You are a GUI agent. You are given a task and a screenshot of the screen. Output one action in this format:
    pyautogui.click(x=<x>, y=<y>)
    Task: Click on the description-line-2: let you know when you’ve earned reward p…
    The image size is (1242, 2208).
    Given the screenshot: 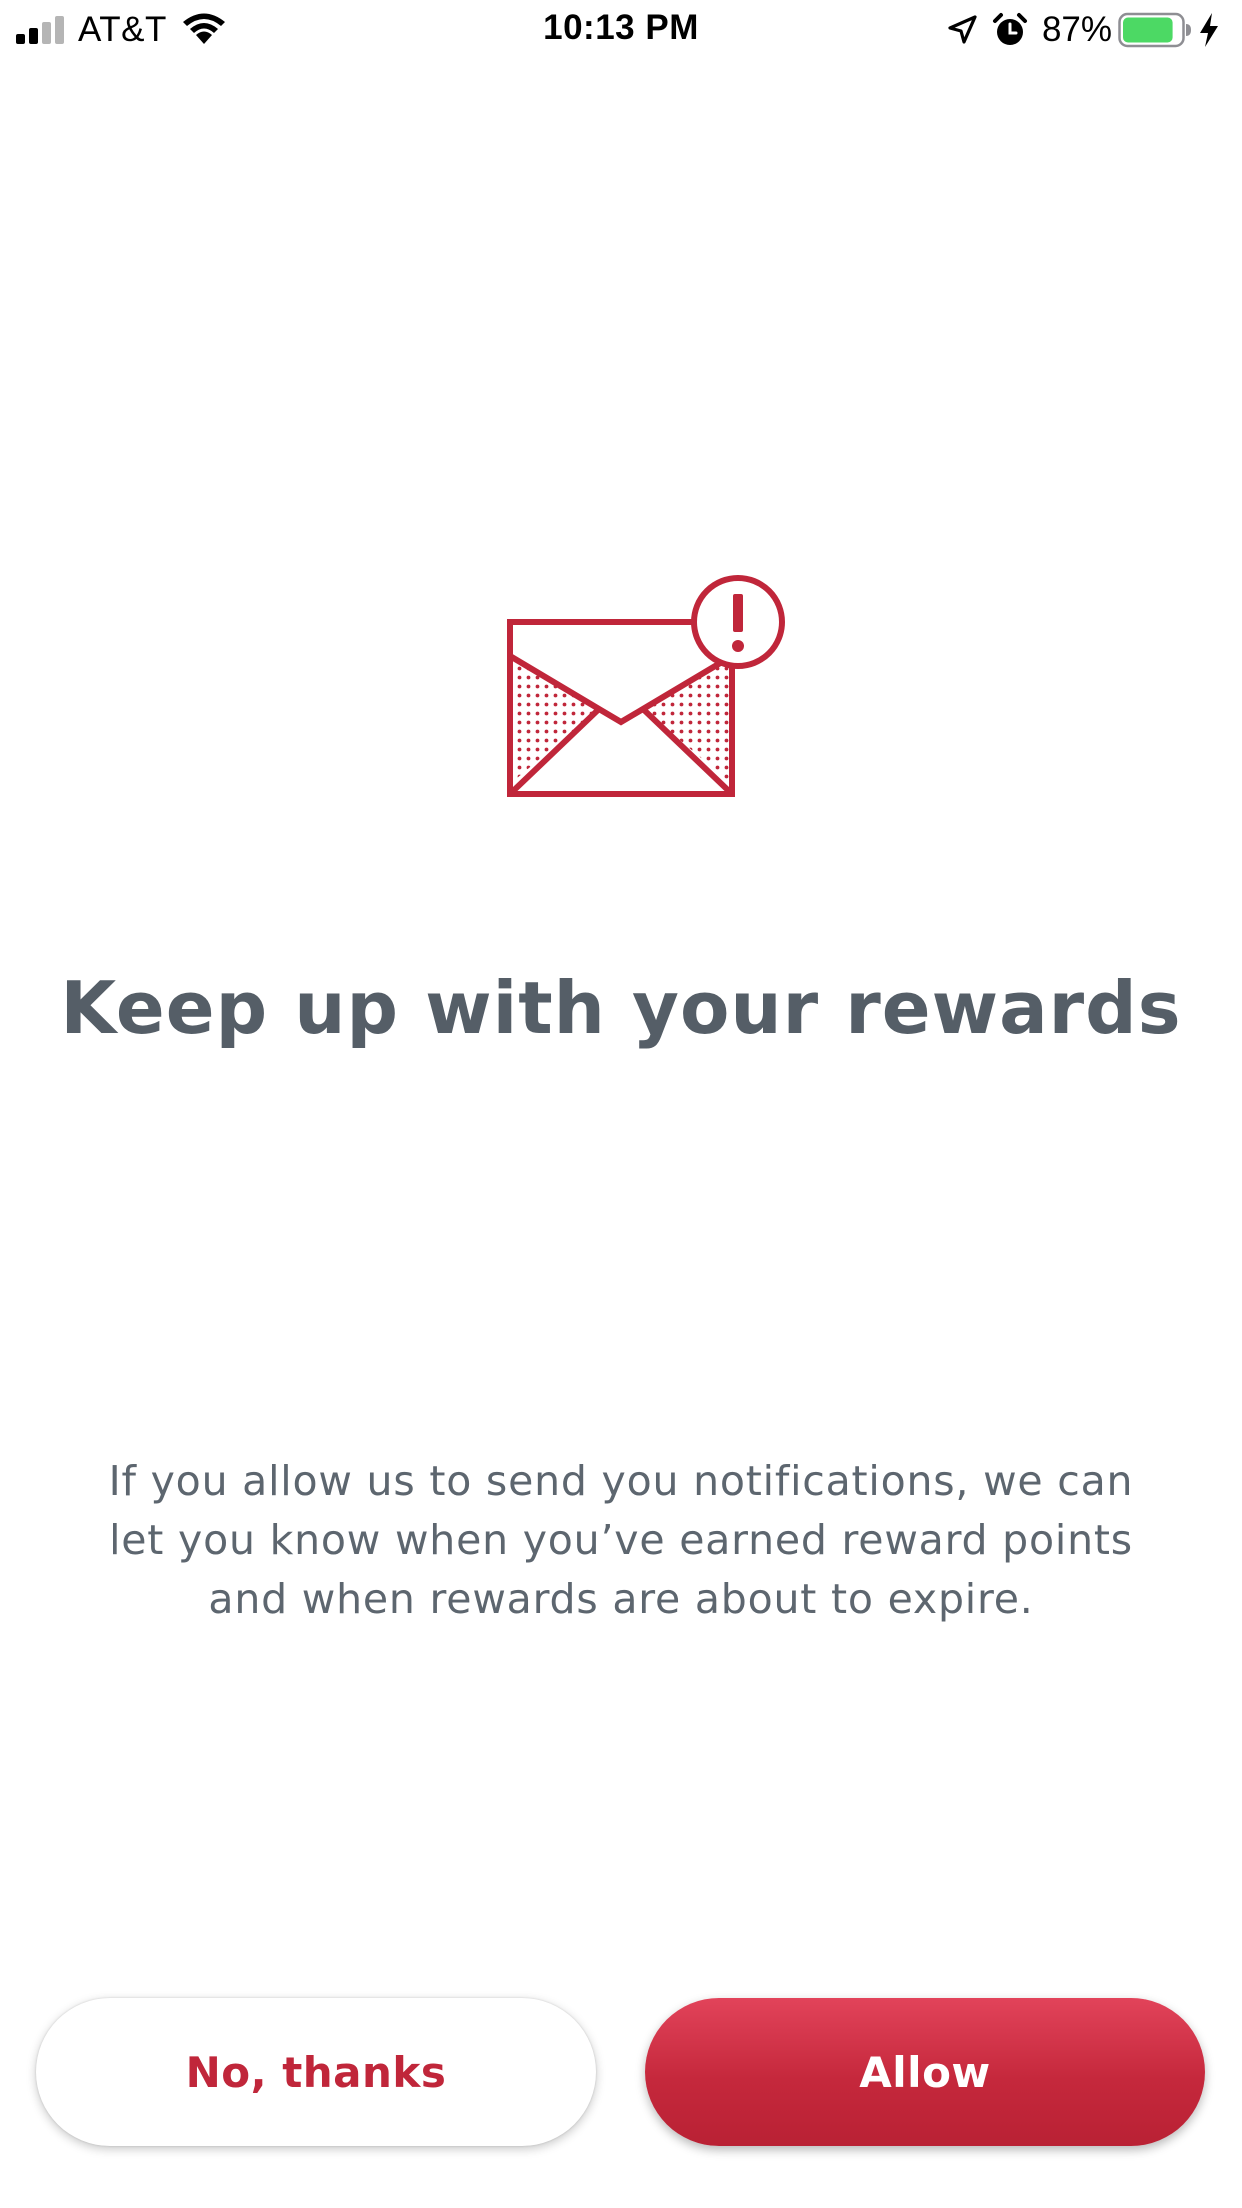 What is the action you would take?
    pyautogui.click(x=621, y=1540)
    